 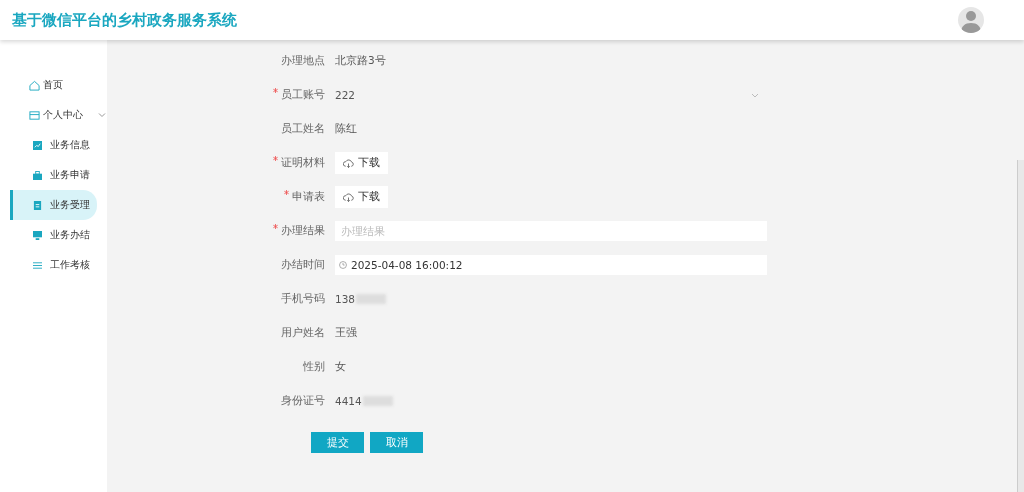 What do you see at coordinates (302, 129) in the screenshot?
I see `field-label: 员工姓名` at bounding box center [302, 129].